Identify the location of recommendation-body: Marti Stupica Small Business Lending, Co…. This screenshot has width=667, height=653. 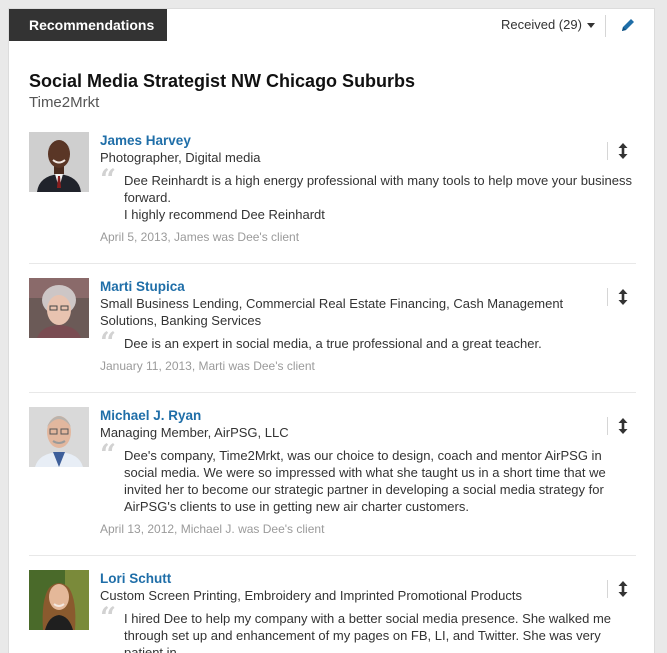
(368, 326).